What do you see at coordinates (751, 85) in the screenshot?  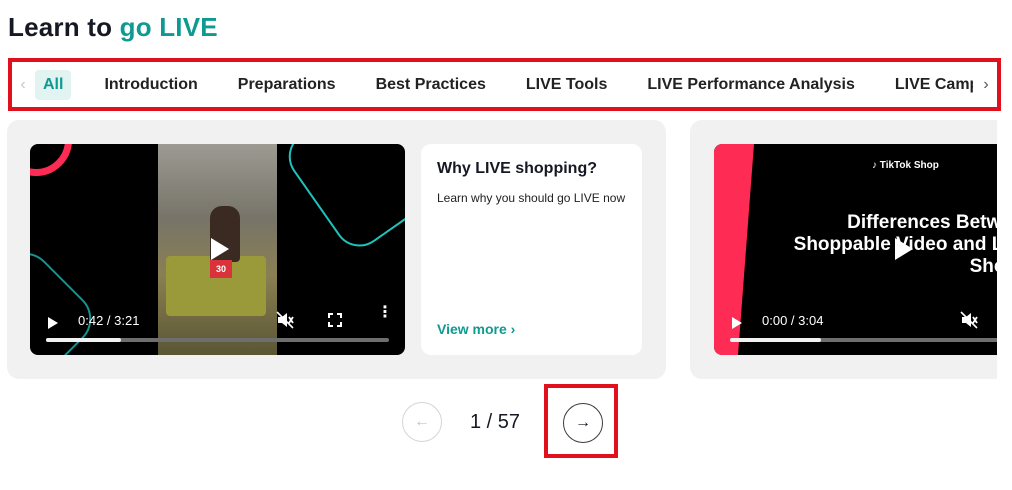 I see `tab-live-performance-analysis: LIVE Performance Analysis` at bounding box center [751, 85].